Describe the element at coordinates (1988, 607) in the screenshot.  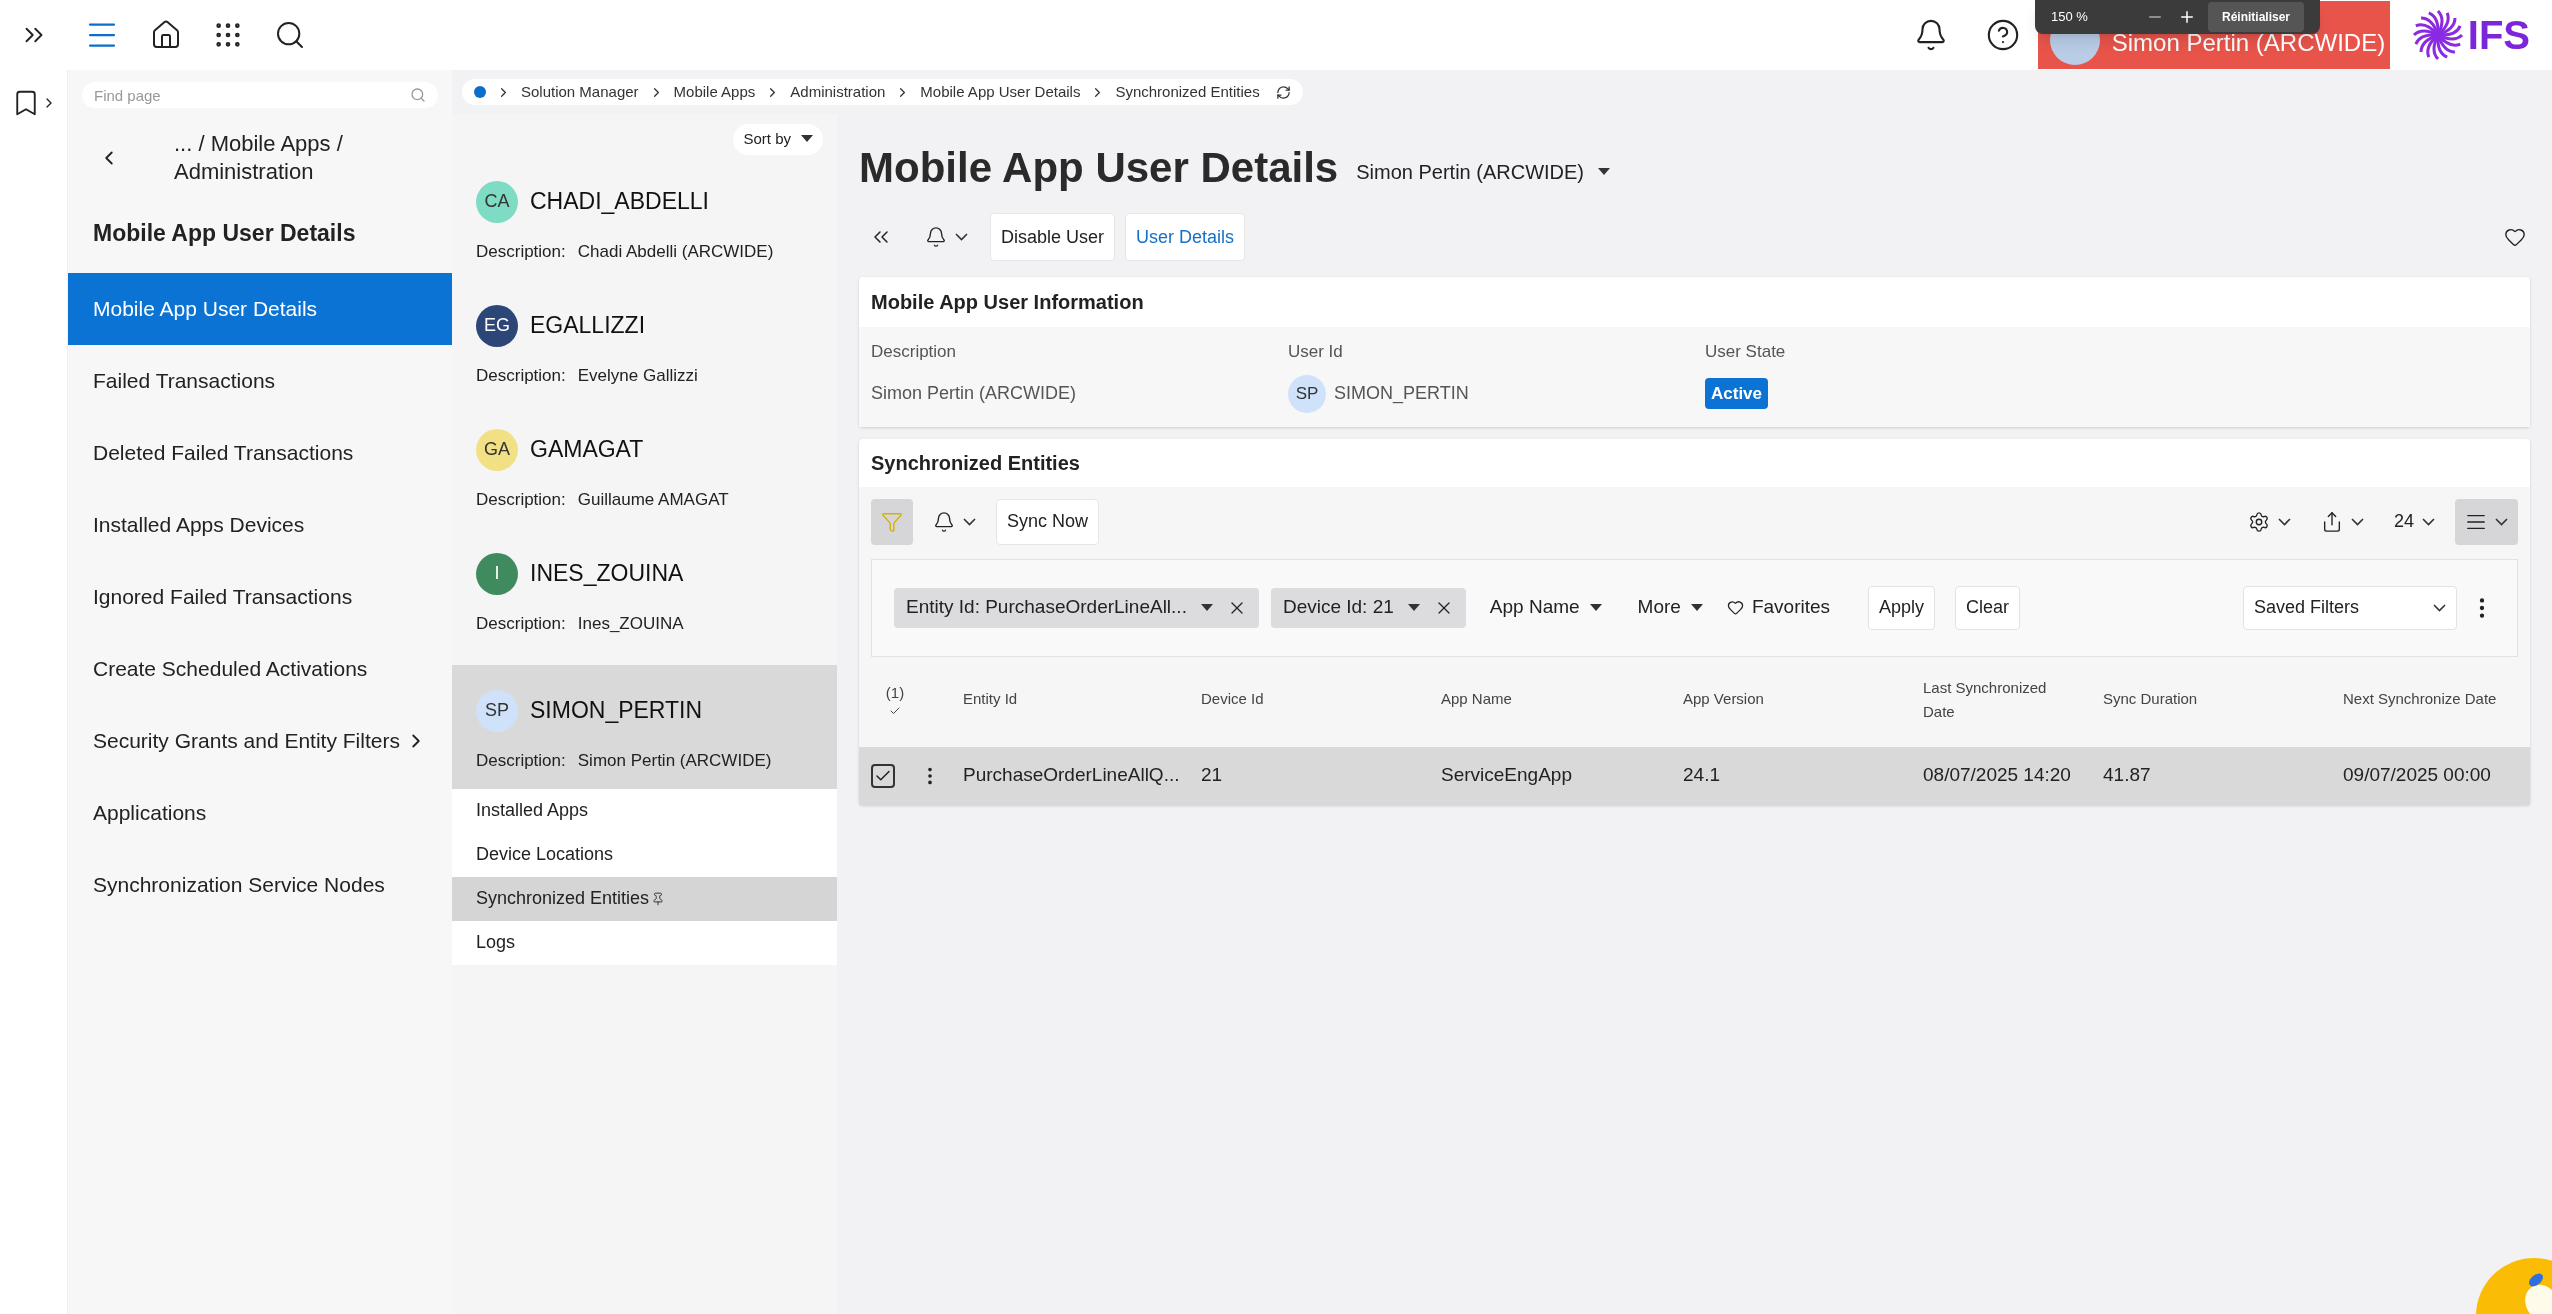
I see `clear-button: Clear` at that location.